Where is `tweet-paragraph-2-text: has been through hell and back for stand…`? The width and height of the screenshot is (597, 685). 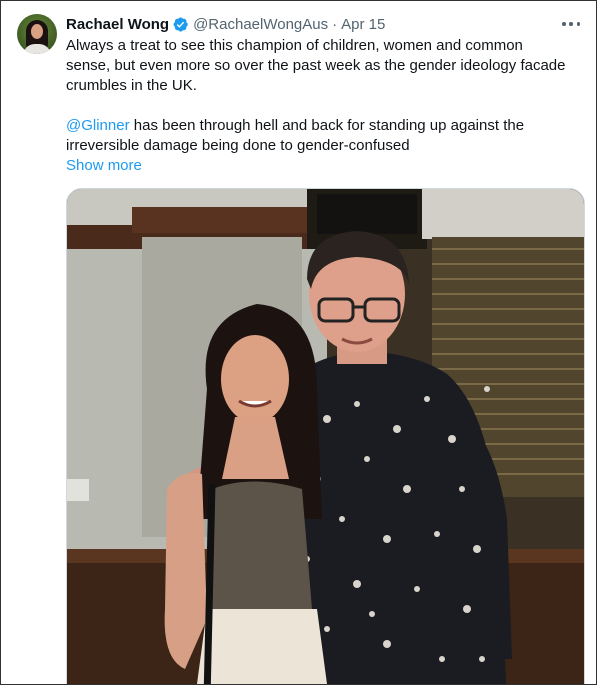 tweet-paragraph-2-text: has been through hell and back for stand… is located at coordinates (295, 135).